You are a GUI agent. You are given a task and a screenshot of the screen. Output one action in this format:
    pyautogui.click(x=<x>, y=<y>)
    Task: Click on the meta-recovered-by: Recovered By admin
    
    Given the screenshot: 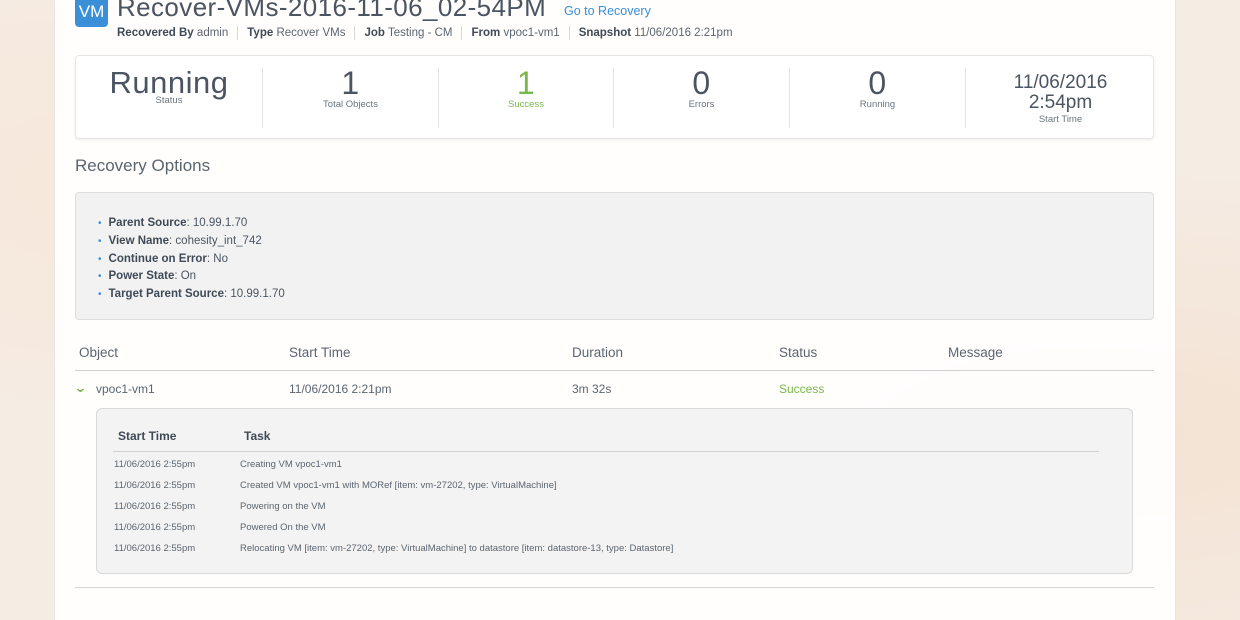 What is the action you would take?
    pyautogui.click(x=173, y=33)
    